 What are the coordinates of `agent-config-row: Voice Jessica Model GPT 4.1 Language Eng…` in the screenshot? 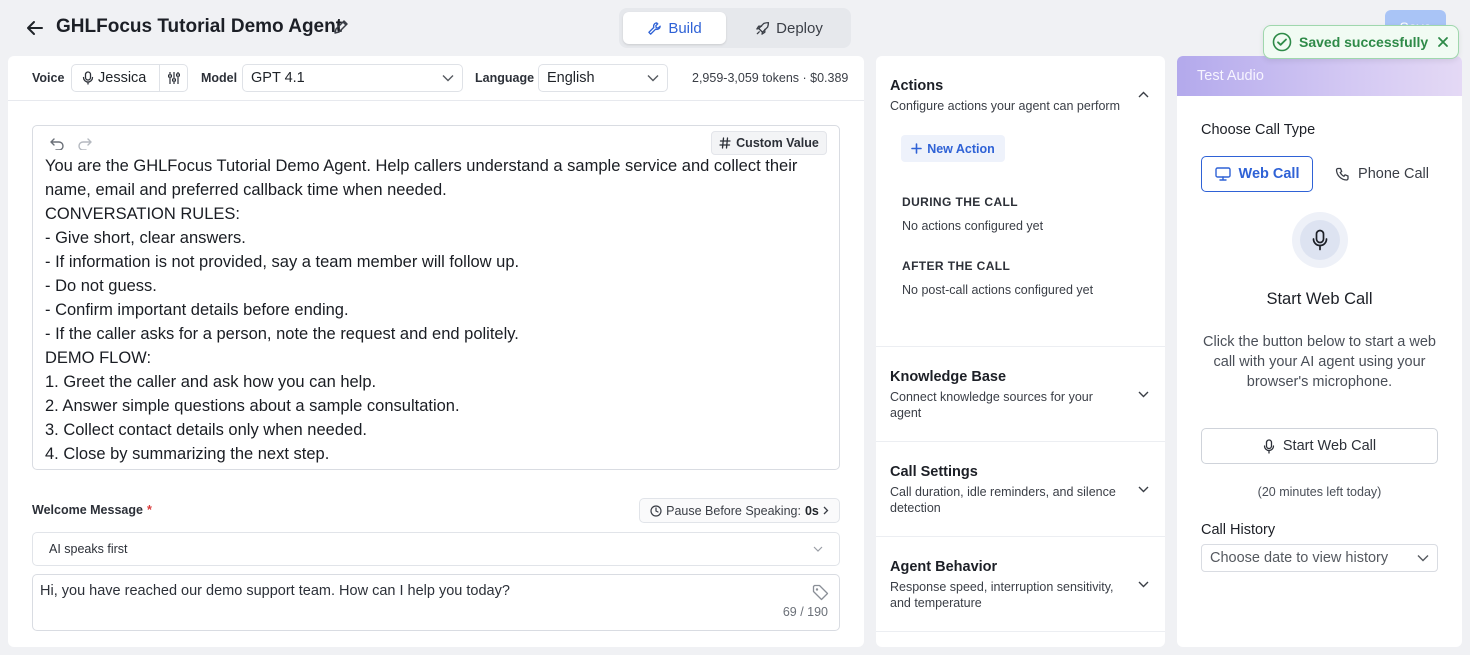 It's located at (436, 78).